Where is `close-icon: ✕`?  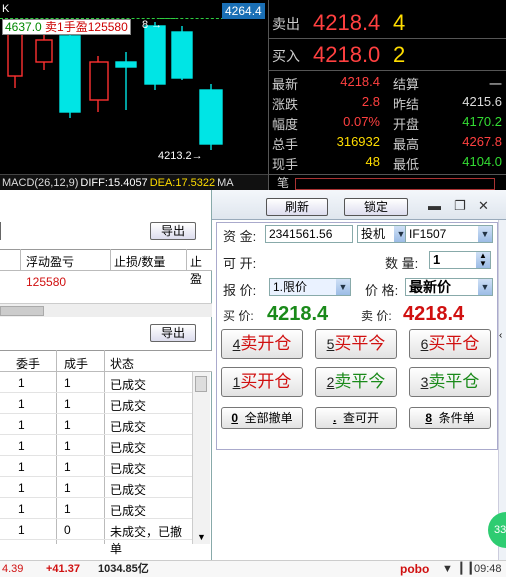
close-icon: ✕ is located at coordinates (483, 206).